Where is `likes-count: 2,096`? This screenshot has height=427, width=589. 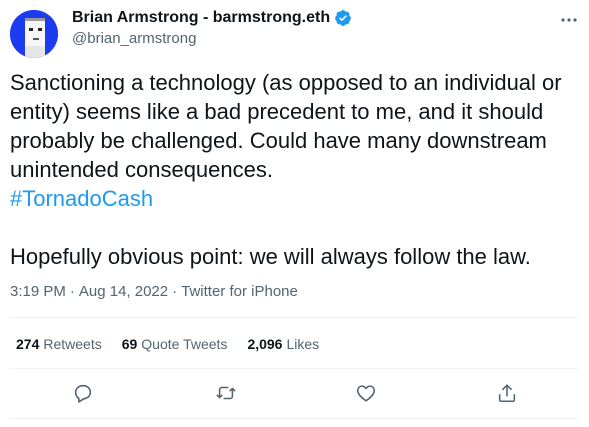 likes-count: 2,096 is located at coordinates (265, 344).